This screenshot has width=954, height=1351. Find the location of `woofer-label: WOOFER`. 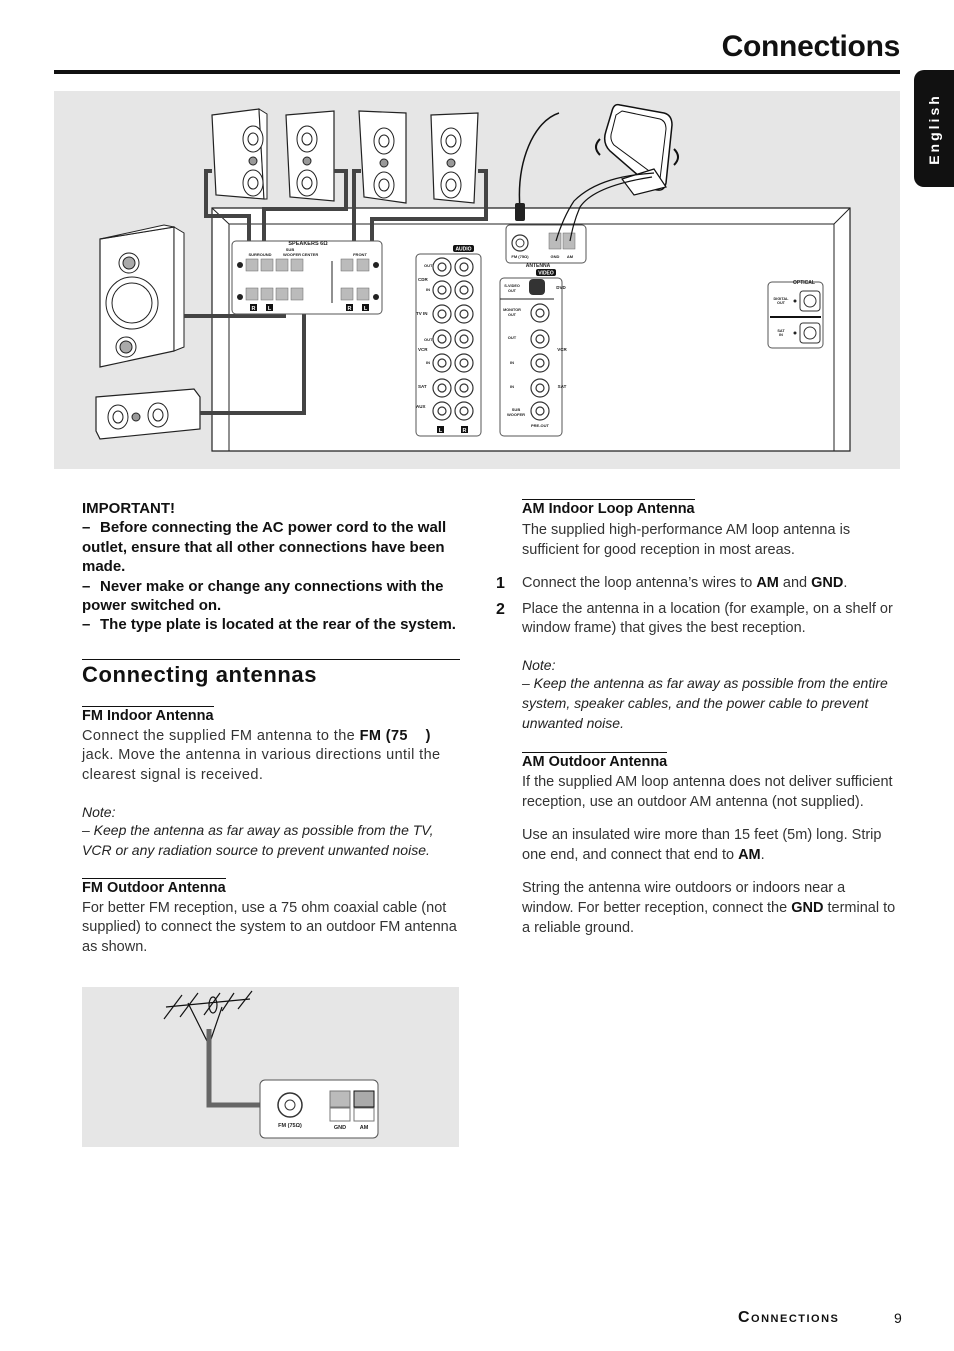

woofer-label: WOOFER is located at coordinates (292, 254).